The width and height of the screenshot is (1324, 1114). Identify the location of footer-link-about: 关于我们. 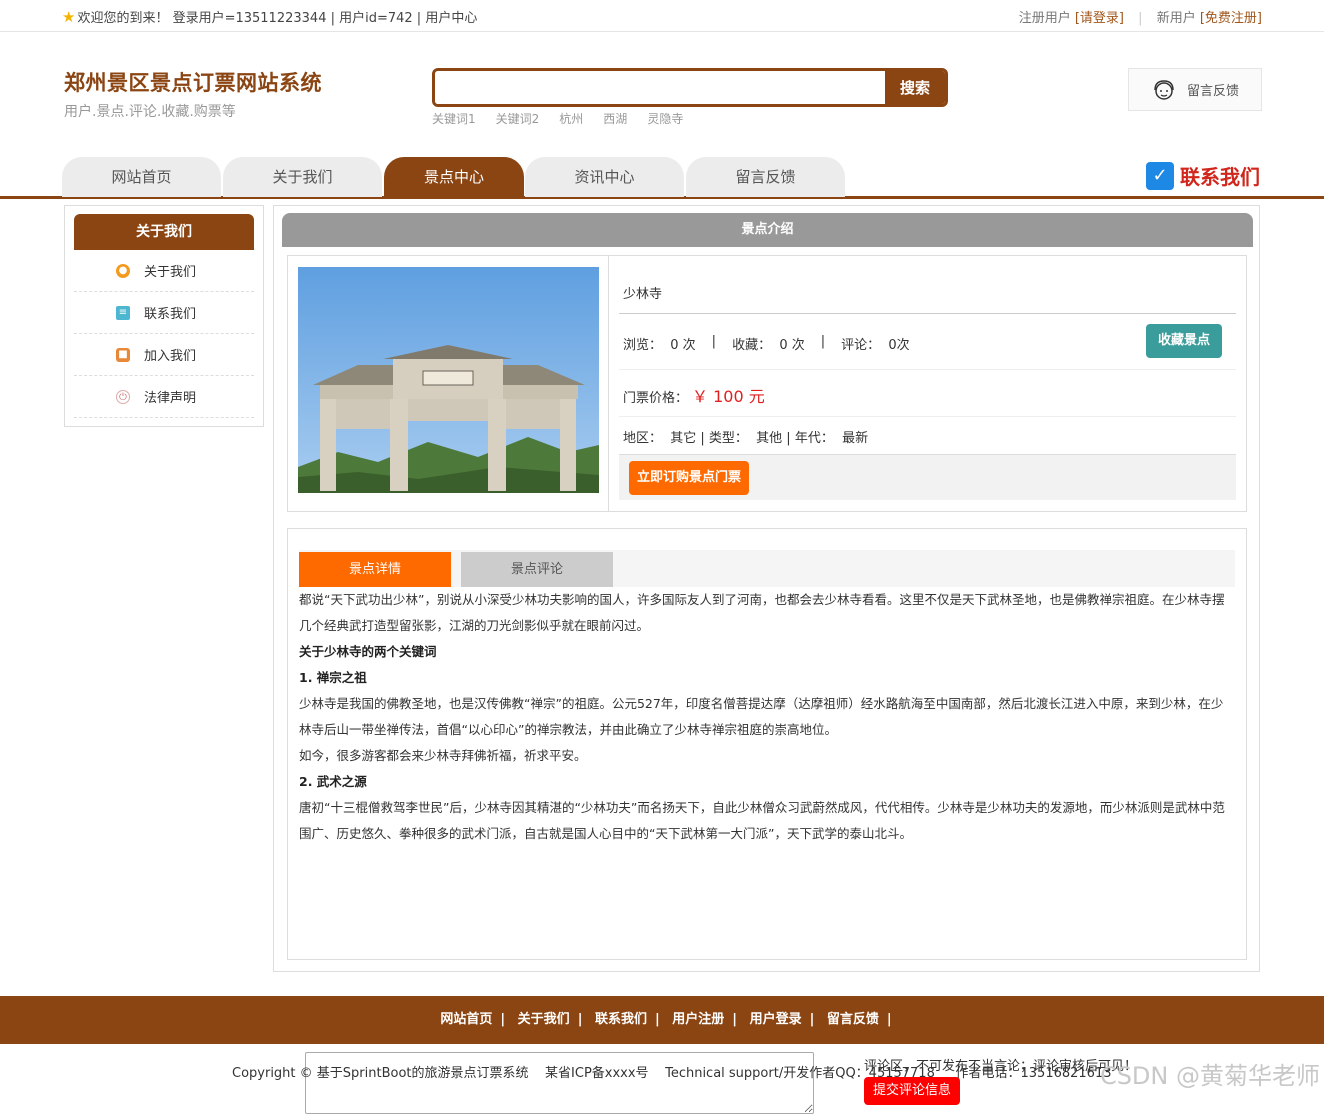
(544, 1019).